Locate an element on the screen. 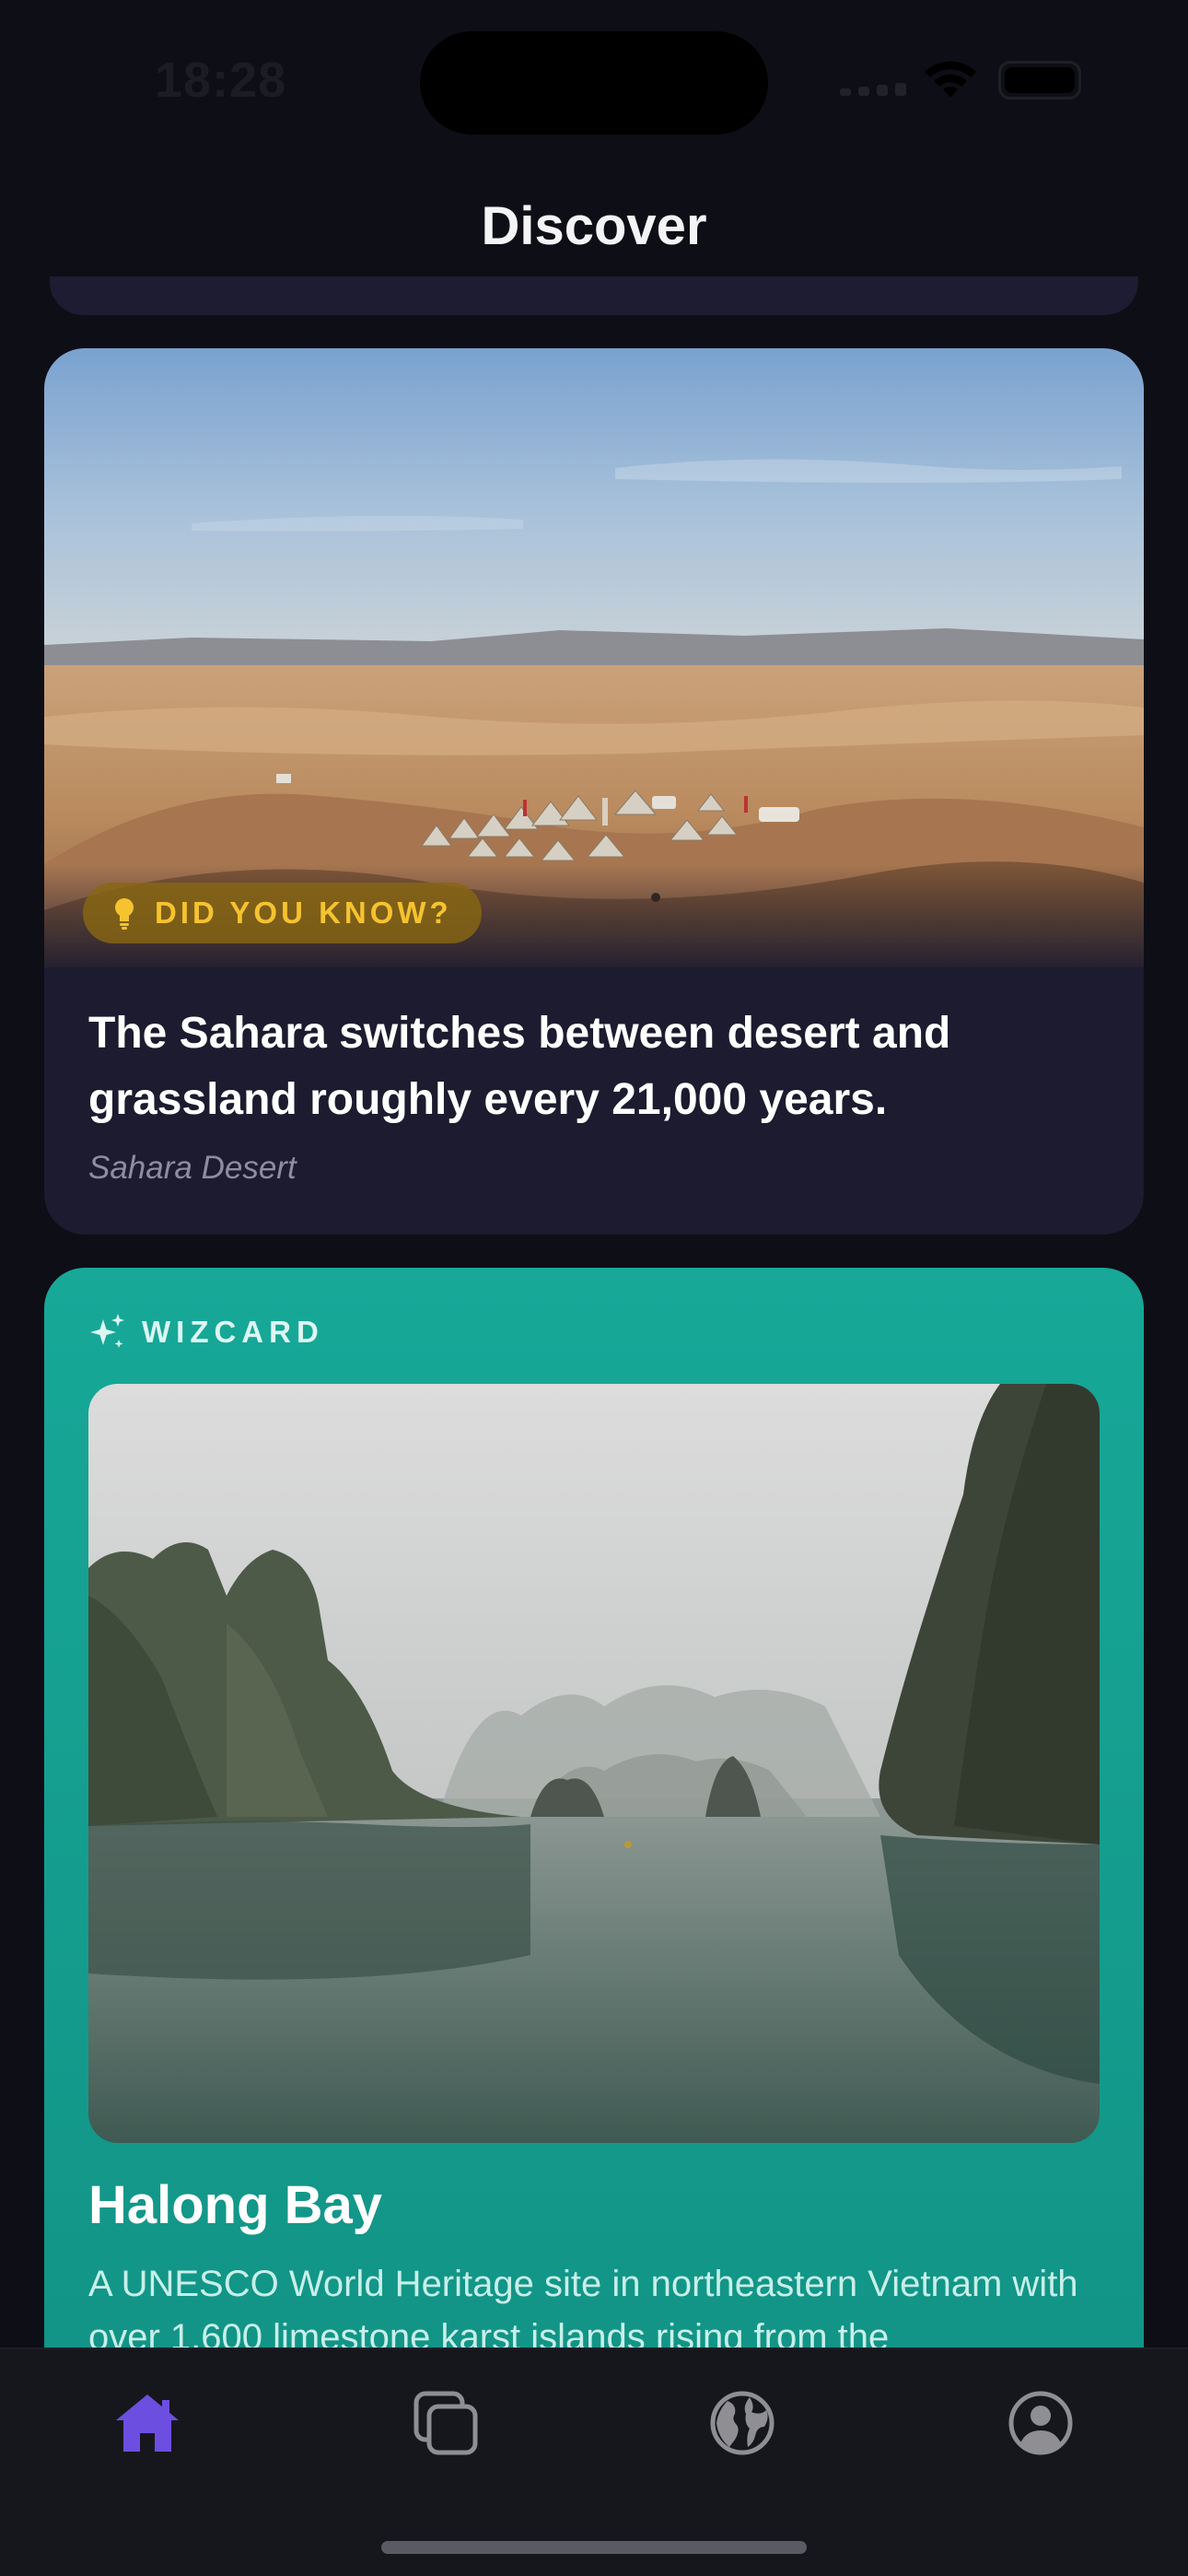  lightbulb-icon is located at coordinates (124, 914).